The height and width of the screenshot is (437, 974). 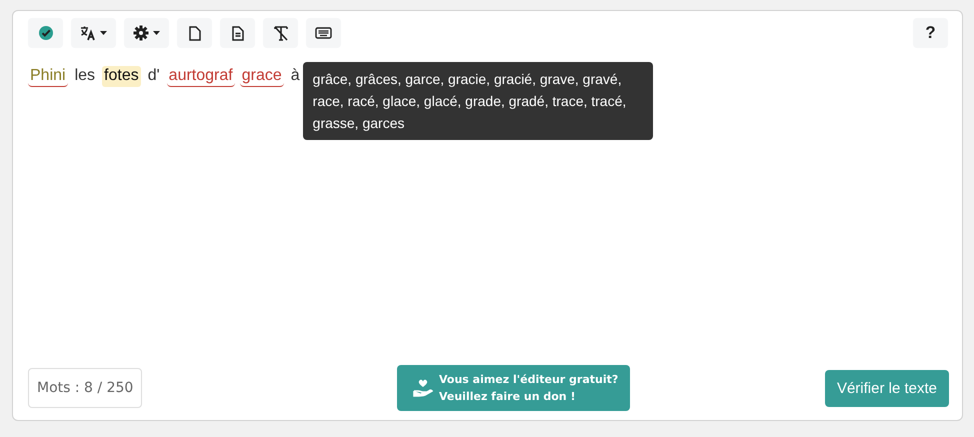 I want to click on text-word: à, so click(x=295, y=76).